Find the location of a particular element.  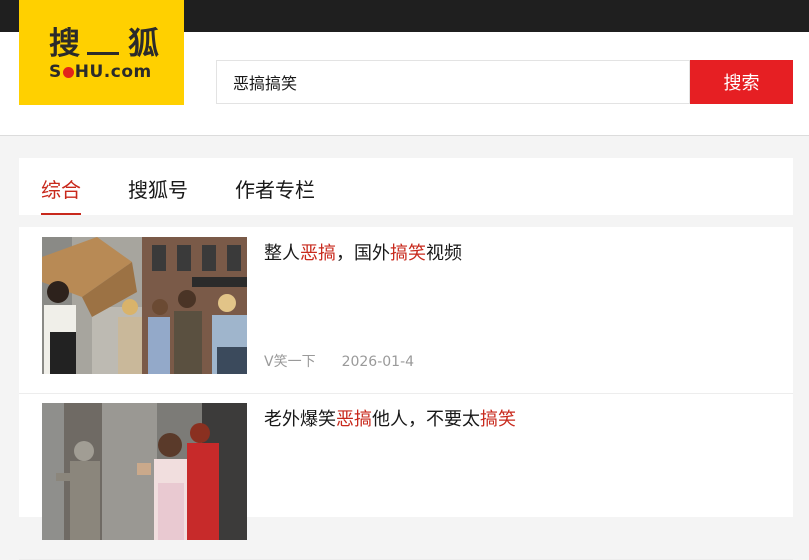

result-tabs: 综合 搜狐号 作者专栏 is located at coordinates (406, 186).